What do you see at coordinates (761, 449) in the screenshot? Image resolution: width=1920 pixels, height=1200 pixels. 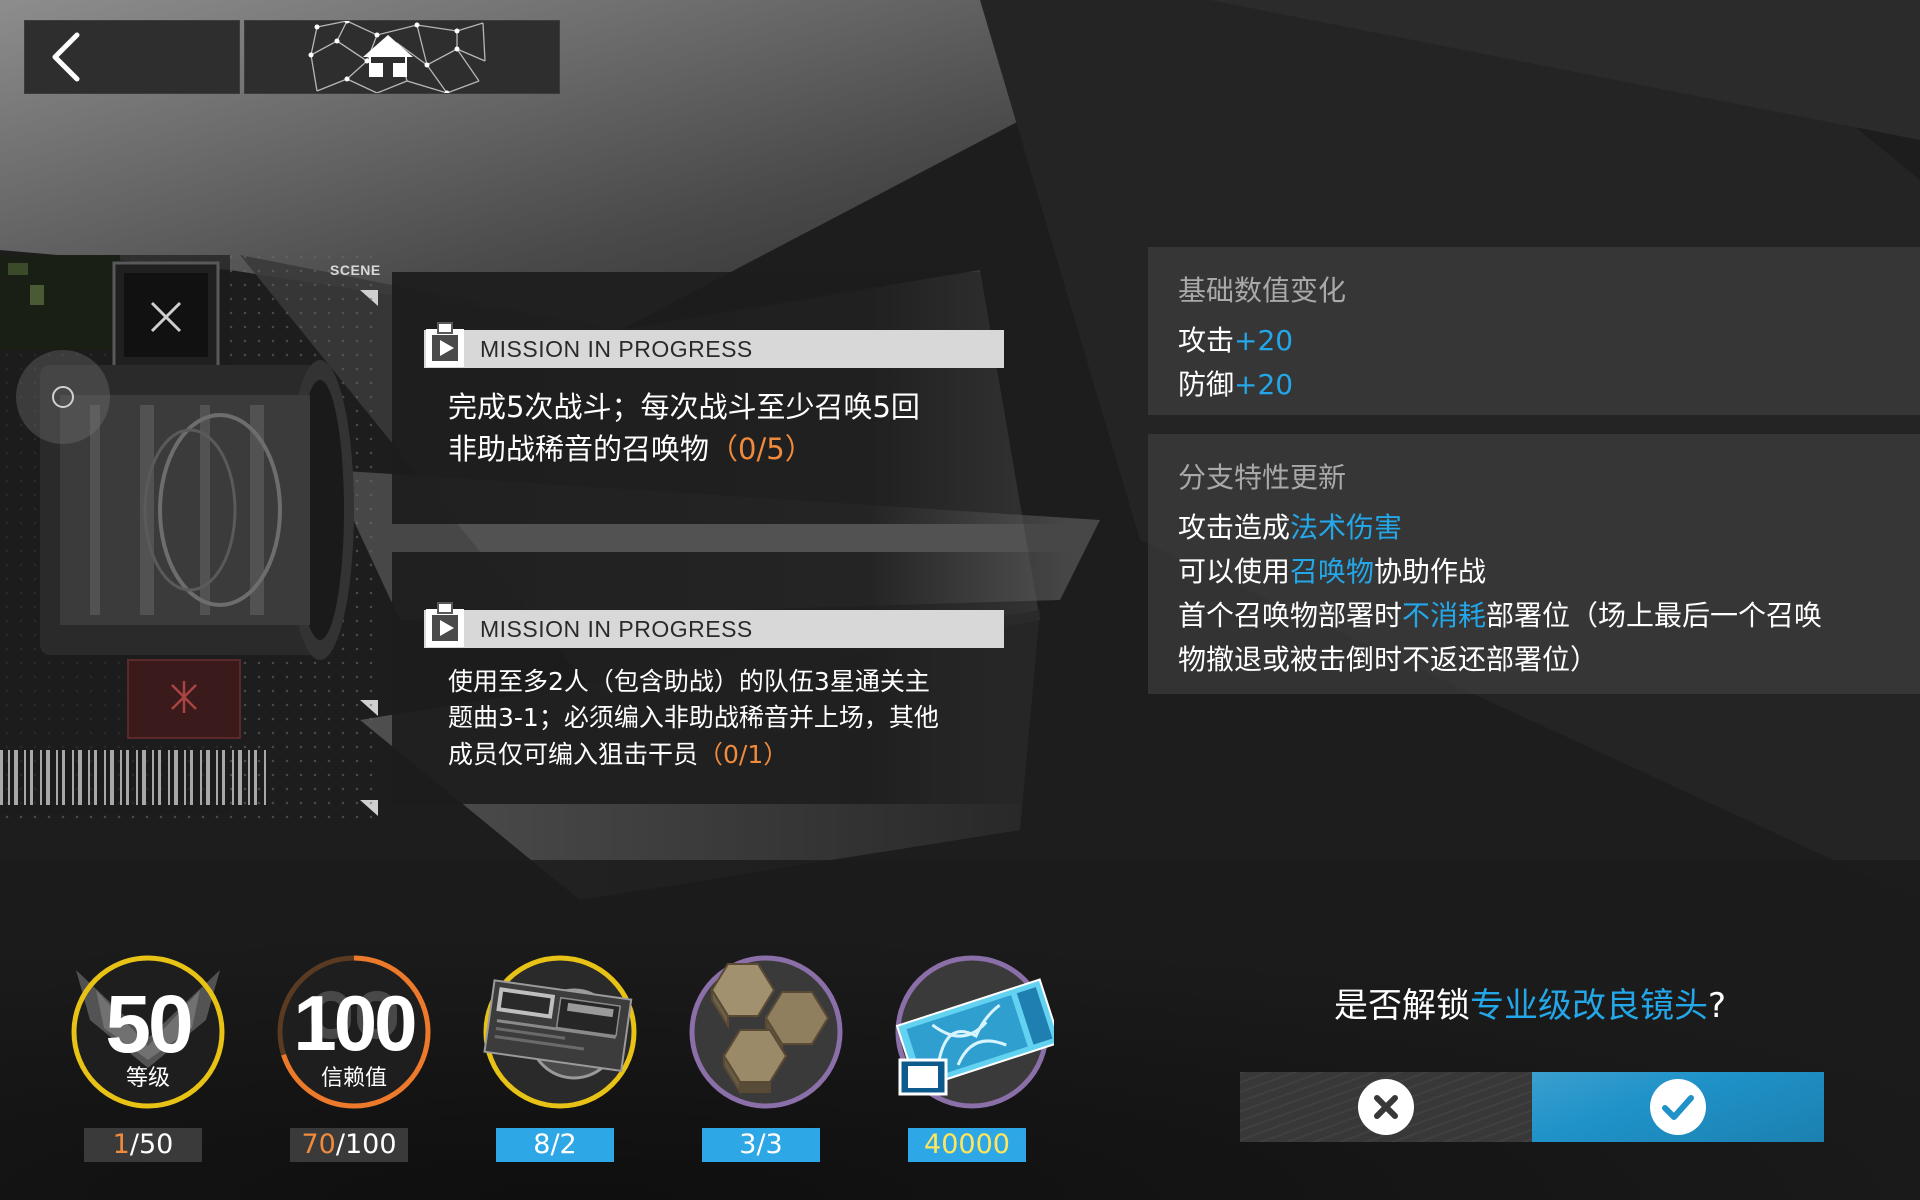 I see `mission-progress: （0/5）` at bounding box center [761, 449].